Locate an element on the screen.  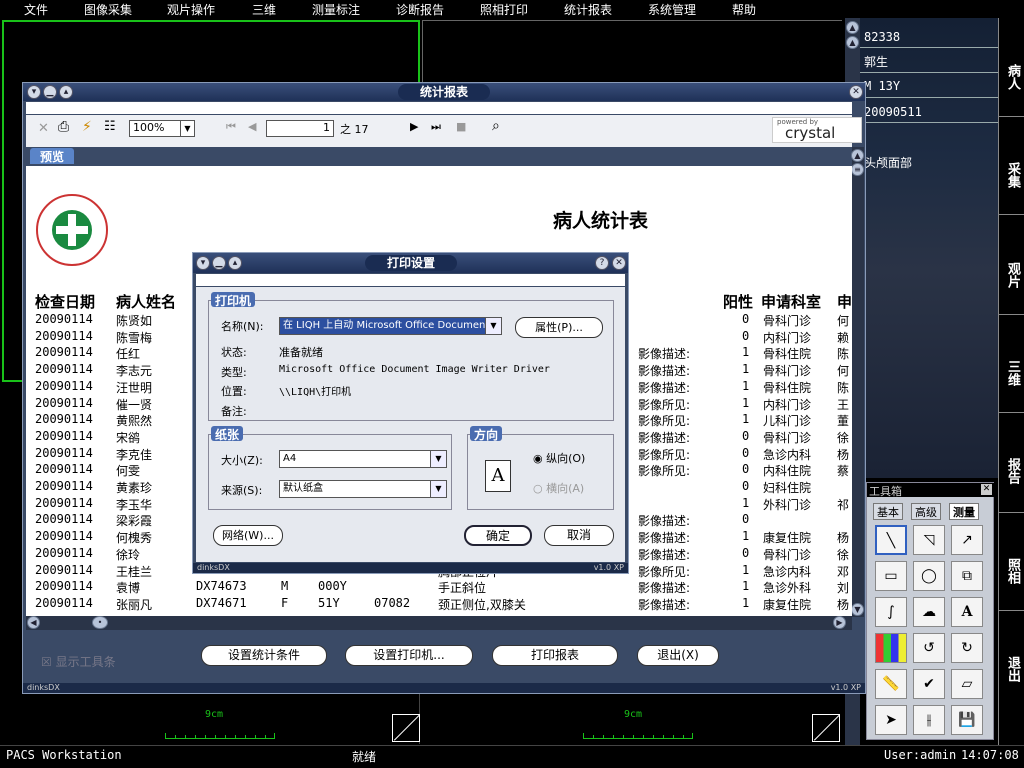
row-apply: 董 is located at coordinates (843, 421).